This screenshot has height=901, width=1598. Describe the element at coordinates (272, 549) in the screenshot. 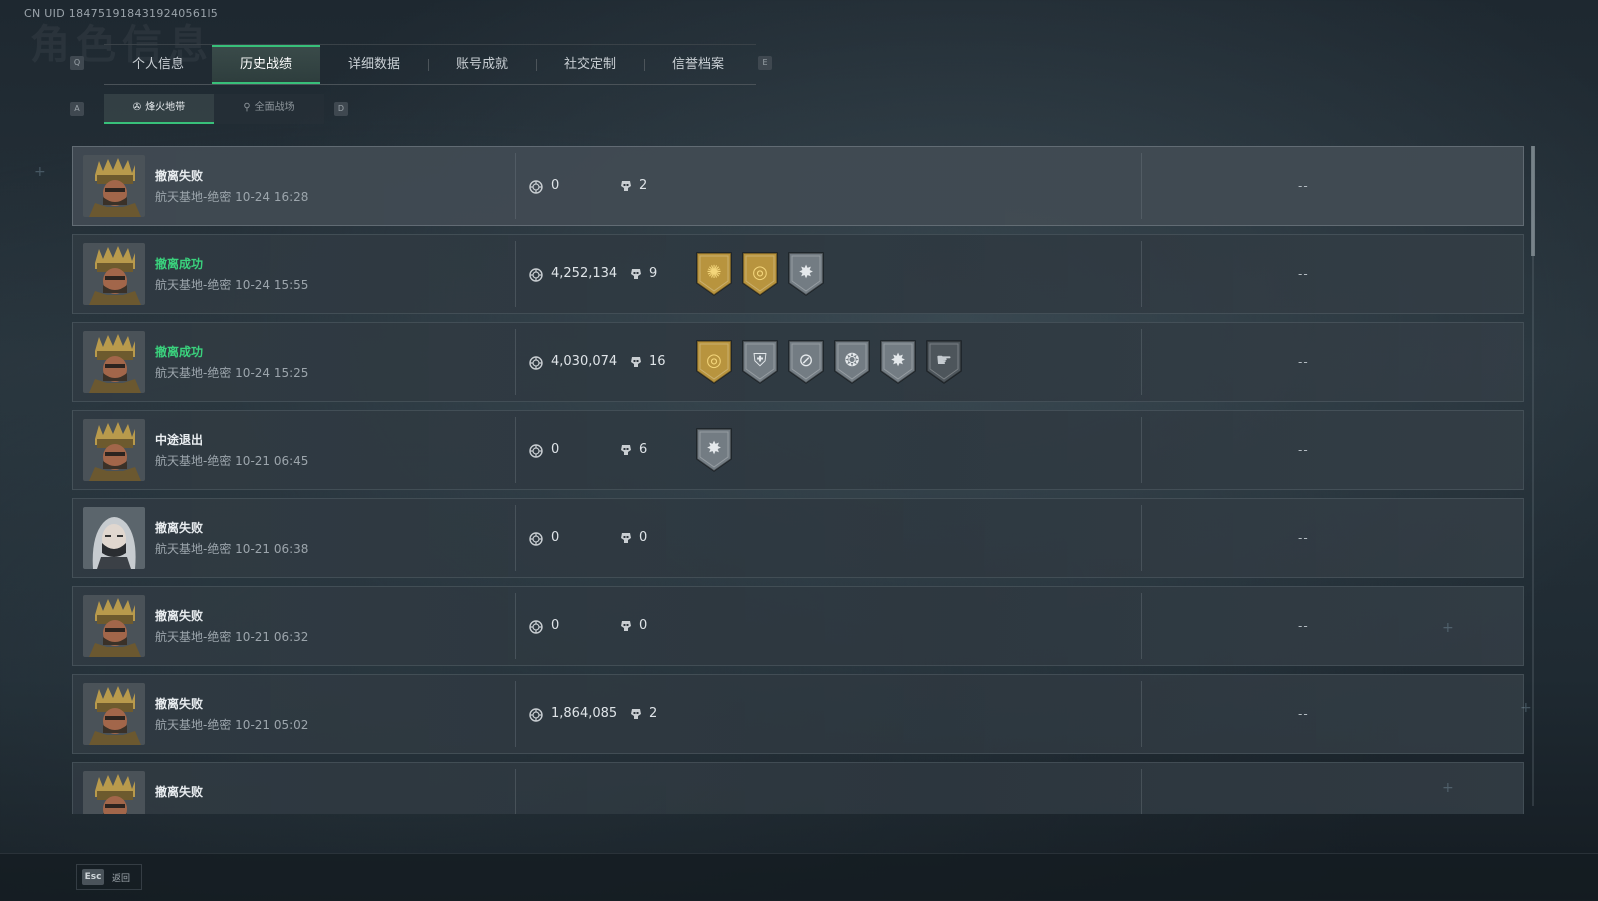

I see `match-time: 10-21 06:38` at that location.